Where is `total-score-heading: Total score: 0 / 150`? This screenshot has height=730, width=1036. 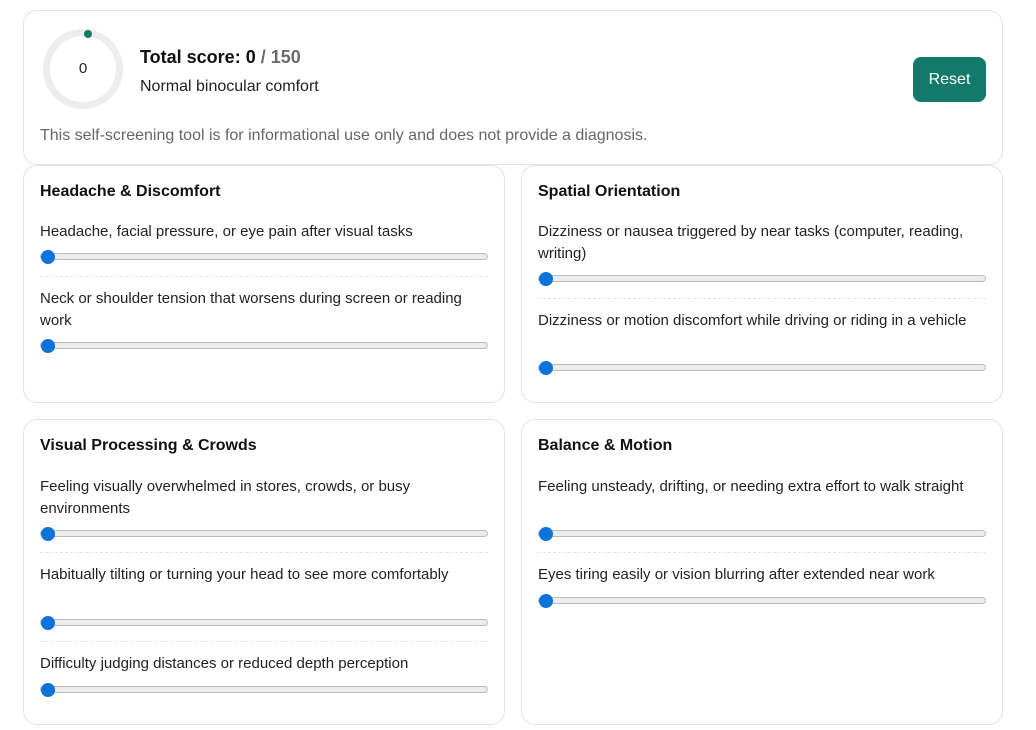 total-score-heading: Total score: 0 / 150 is located at coordinates (220, 57).